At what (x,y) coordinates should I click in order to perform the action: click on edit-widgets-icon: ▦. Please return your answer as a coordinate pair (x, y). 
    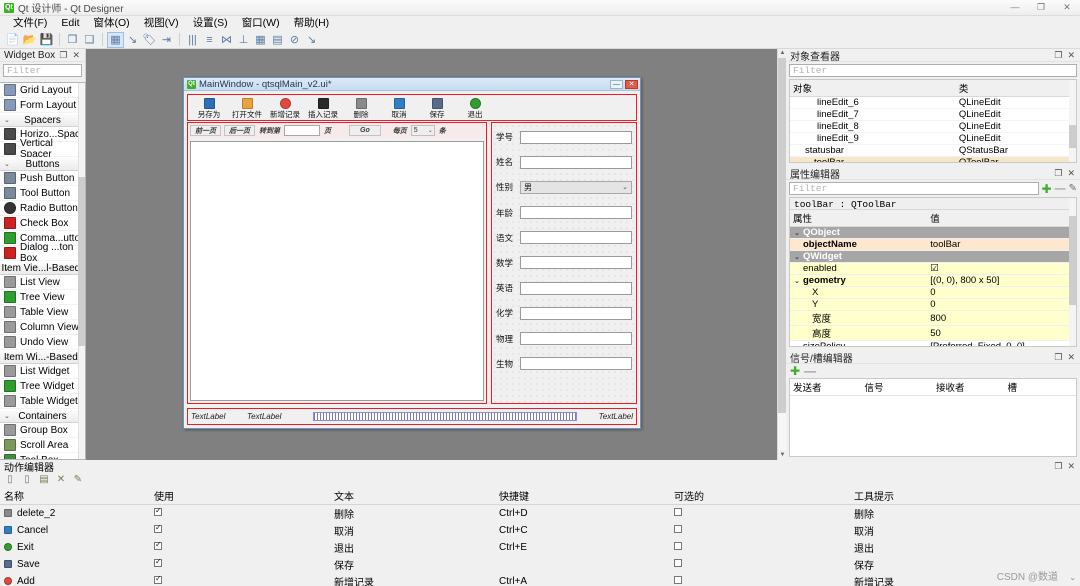
    Looking at the image, I should click on (115, 39).